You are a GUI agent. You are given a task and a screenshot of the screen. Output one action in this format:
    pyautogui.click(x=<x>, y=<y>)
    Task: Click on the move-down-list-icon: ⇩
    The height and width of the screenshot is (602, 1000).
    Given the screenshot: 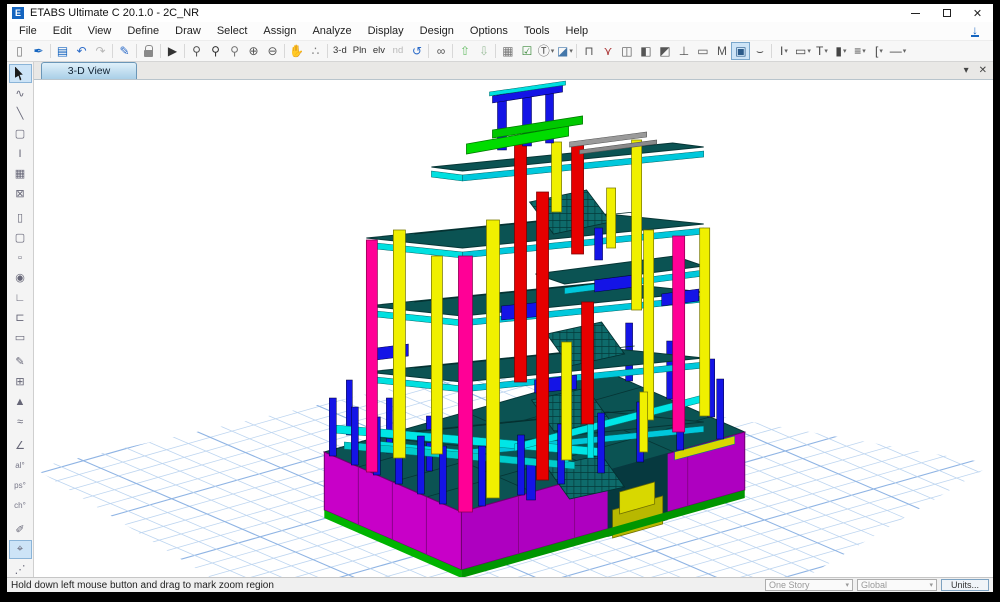 What is the action you would take?
    pyautogui.click(x=483, y=51)
    